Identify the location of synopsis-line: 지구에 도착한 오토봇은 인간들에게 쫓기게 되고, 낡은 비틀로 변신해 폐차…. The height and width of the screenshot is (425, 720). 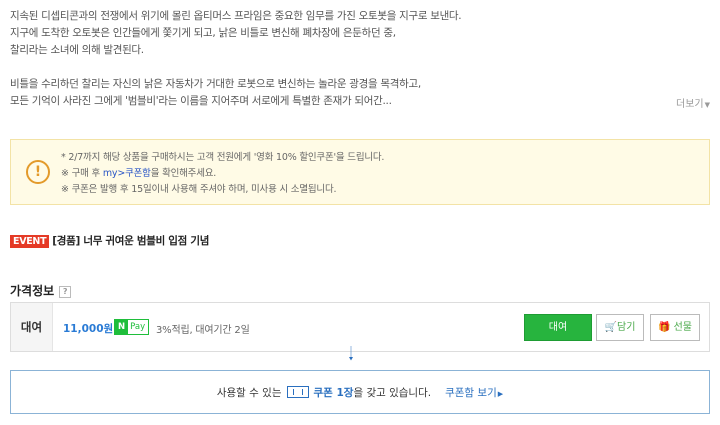
(203, 33).